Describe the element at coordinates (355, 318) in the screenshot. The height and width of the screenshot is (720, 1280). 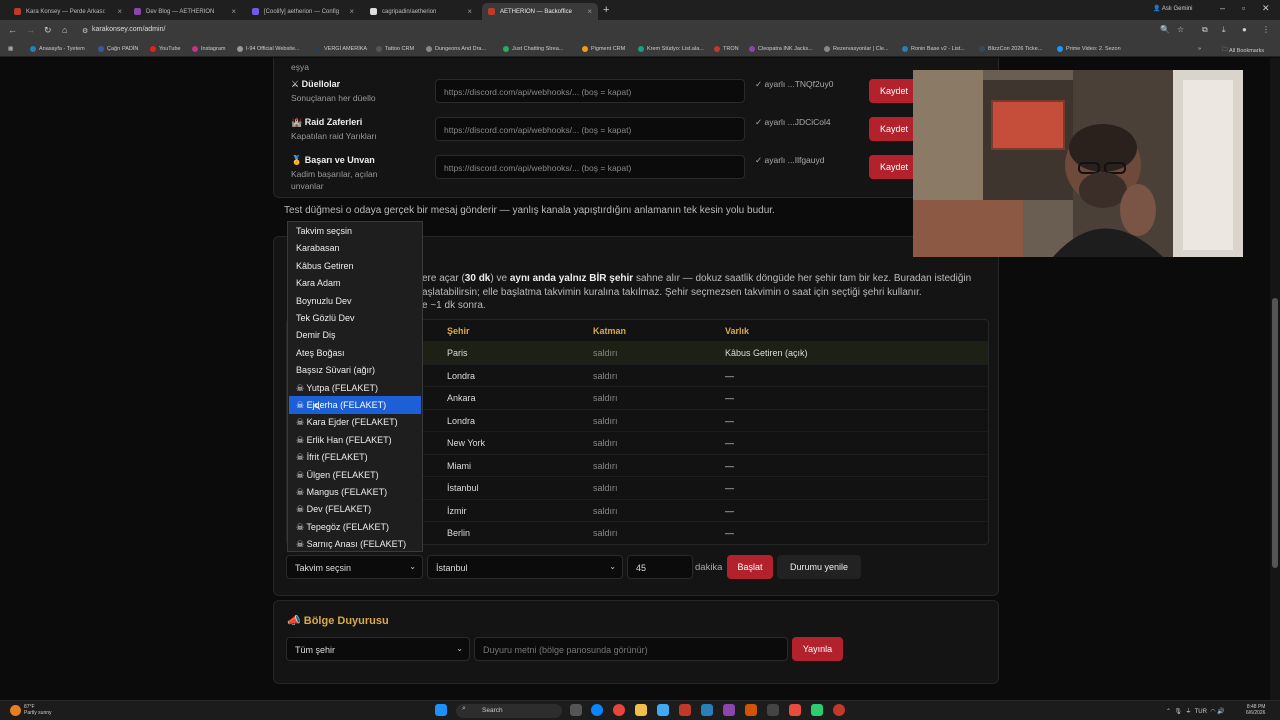
I see `dropdown-option: Tek Gözlü Dev` at that location.